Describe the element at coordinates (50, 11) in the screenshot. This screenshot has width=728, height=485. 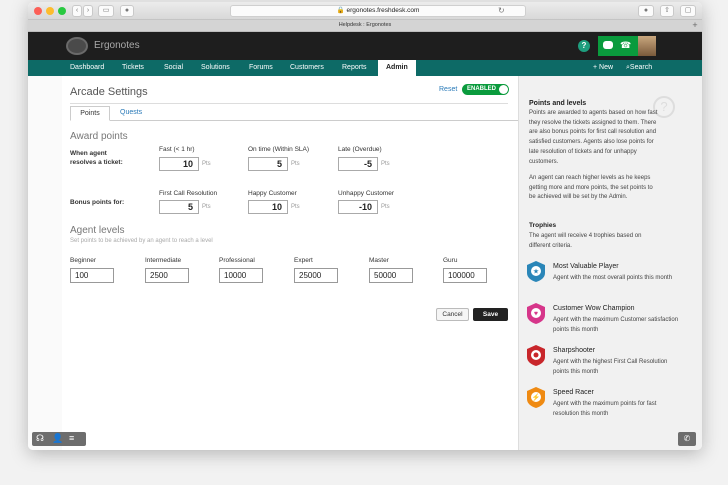
I see `minimize-window-icon` at that location.